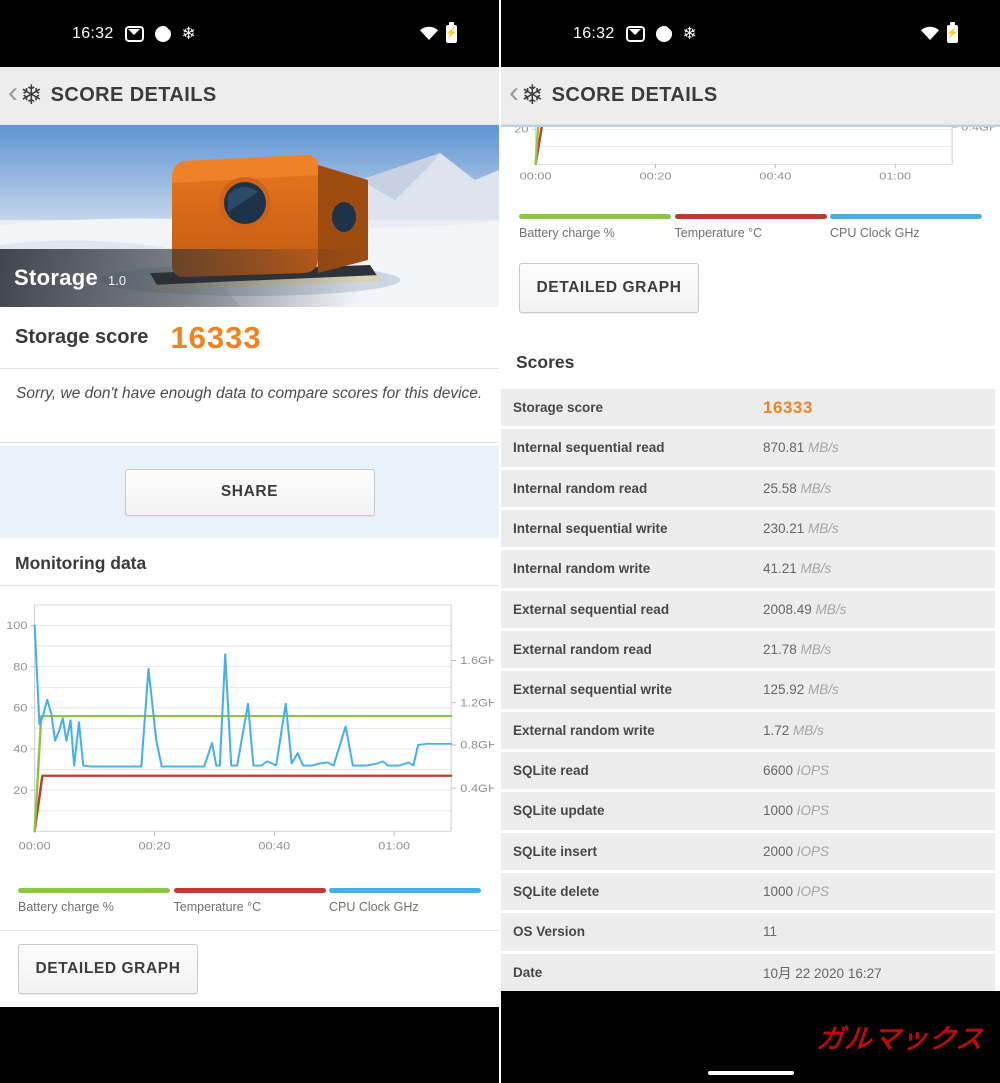  What do you see at coordinates (584, 730) in the screenshot?
I see `row-label: External random write` at bounding box center [584, 730].